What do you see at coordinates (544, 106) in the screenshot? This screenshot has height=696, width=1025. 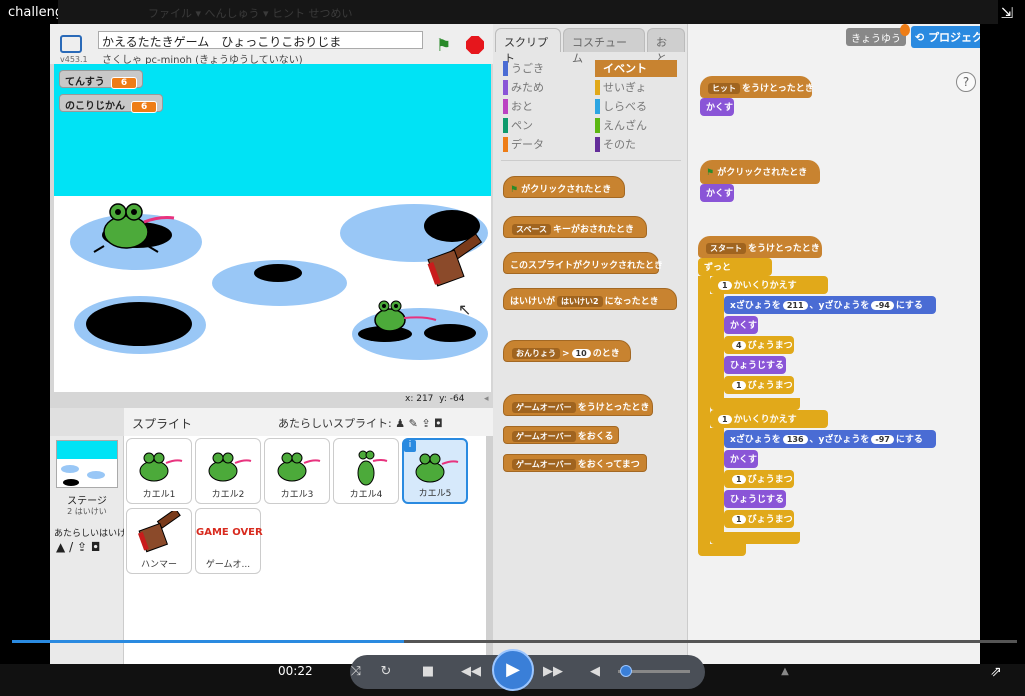 I see `category-sound: おと` at bounding box center [544, 106].